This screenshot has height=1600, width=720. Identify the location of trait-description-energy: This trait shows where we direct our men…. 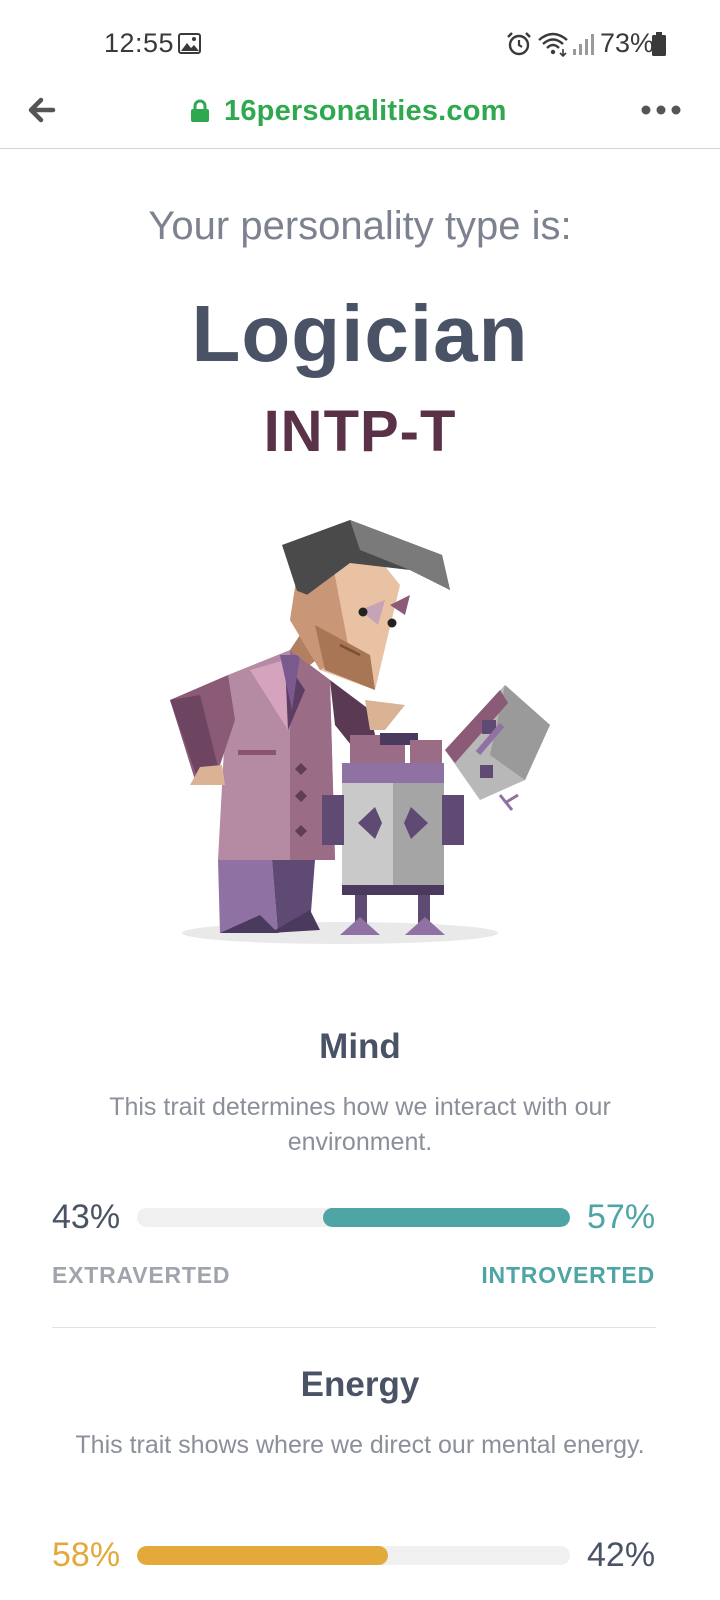
(360, 1445).